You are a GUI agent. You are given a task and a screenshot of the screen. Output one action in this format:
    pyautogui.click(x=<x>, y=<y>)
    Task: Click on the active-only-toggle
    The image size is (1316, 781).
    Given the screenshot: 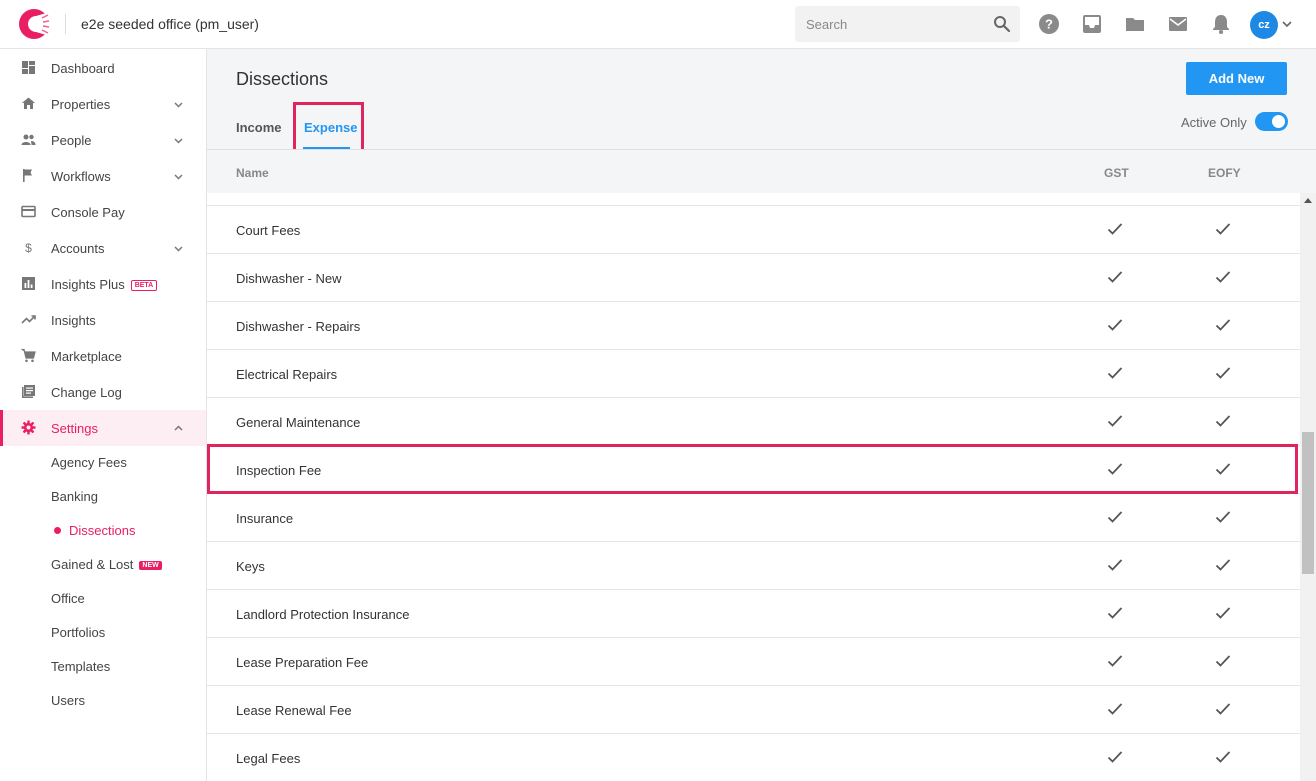 What is the action you would take?
    pyautogui.click(x=1271, y=121)
    